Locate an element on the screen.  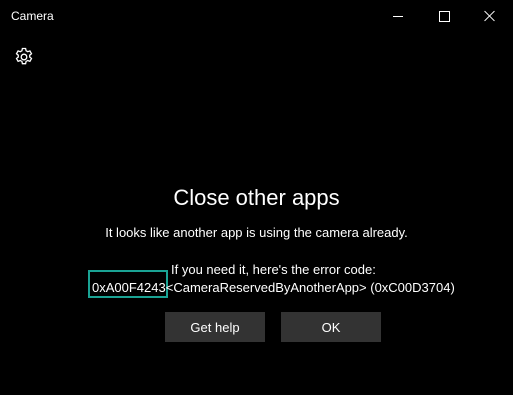
app-title: Camera is located at coordinates (32, 16).